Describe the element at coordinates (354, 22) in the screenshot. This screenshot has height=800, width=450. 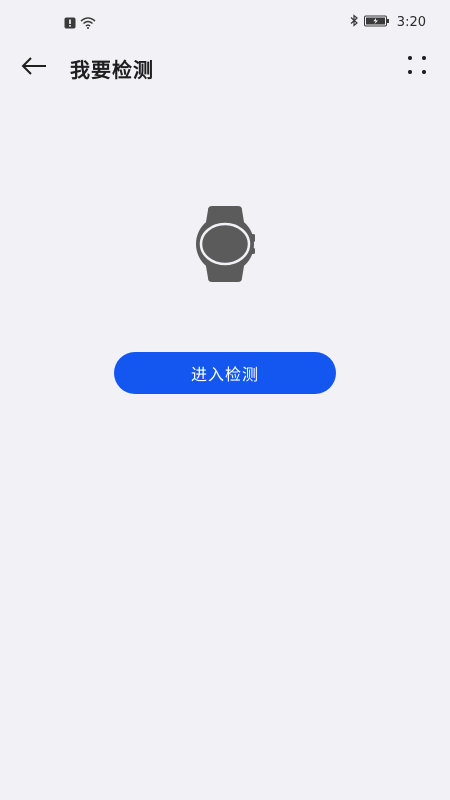
I see `bluetooth-icon` at that location.